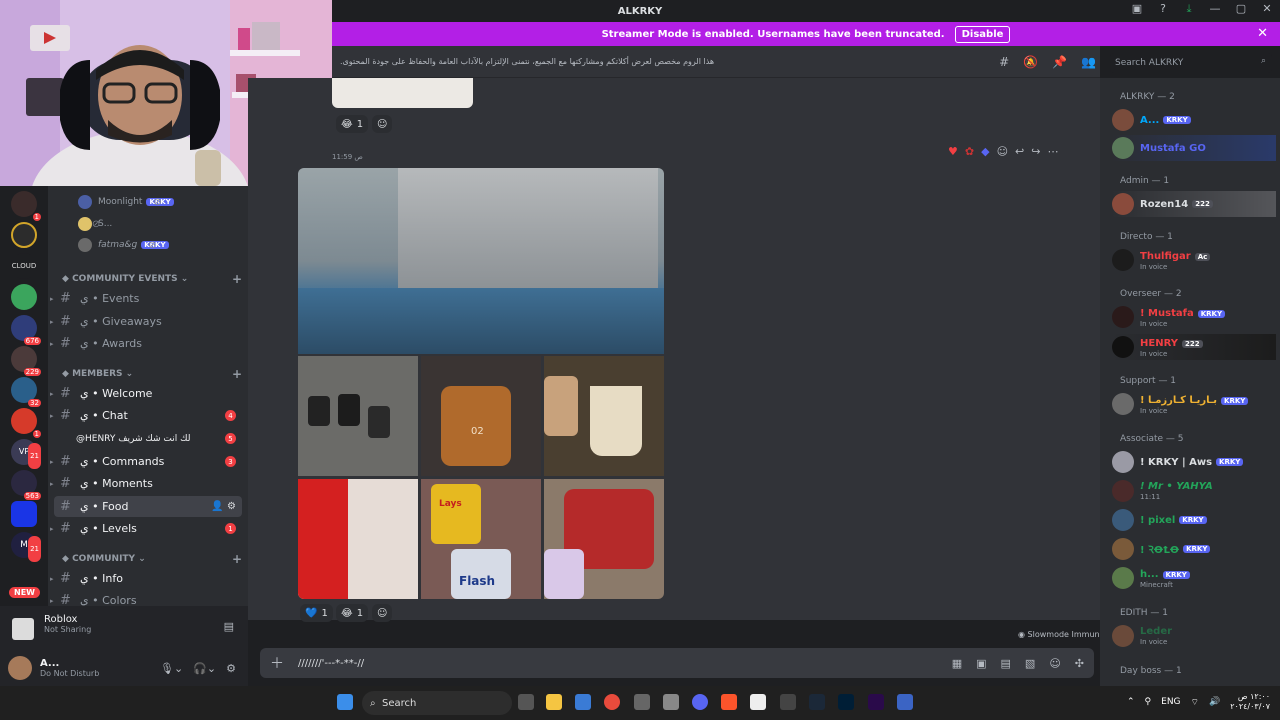 This screenshot has width=1280, height=720. I want to click on help-icon: ?, so click(1163, 9).